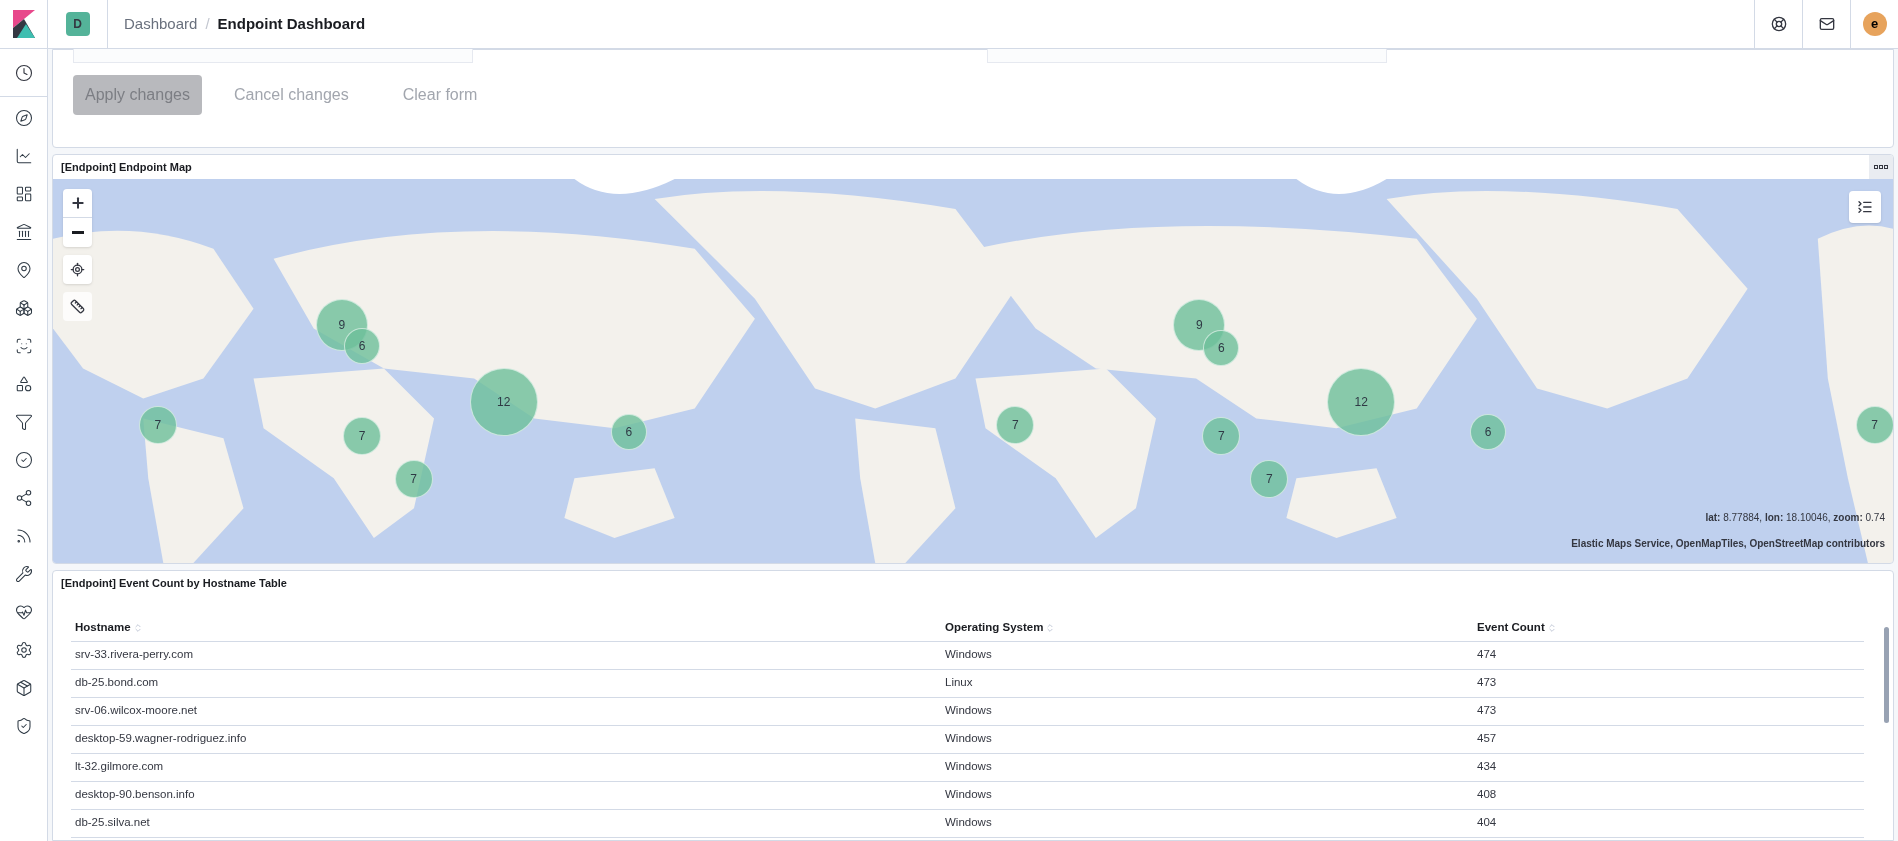 Image resolution: width=1898 pixels, height=841 pixels. I want to click on table-cell: 408, so click(1668, 795).